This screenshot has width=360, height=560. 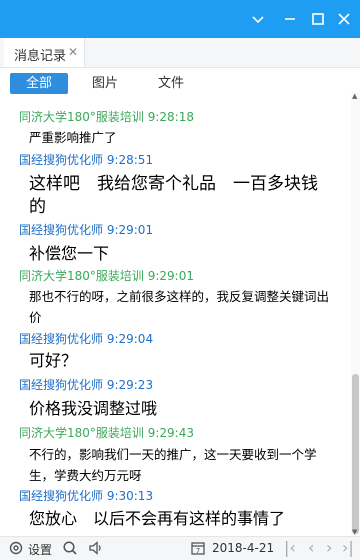 What do you see at coordinates (179, 307) in the screenshot?
I see `message-text: 那也不行的呀，之前很多这样的，我反复调整关键词出价` at bounding box center [179, 307].